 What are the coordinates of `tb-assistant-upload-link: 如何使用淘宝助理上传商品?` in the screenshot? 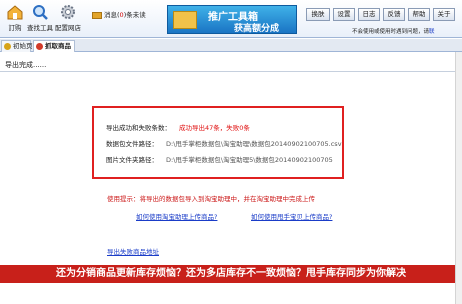 It's located at (176, 216).